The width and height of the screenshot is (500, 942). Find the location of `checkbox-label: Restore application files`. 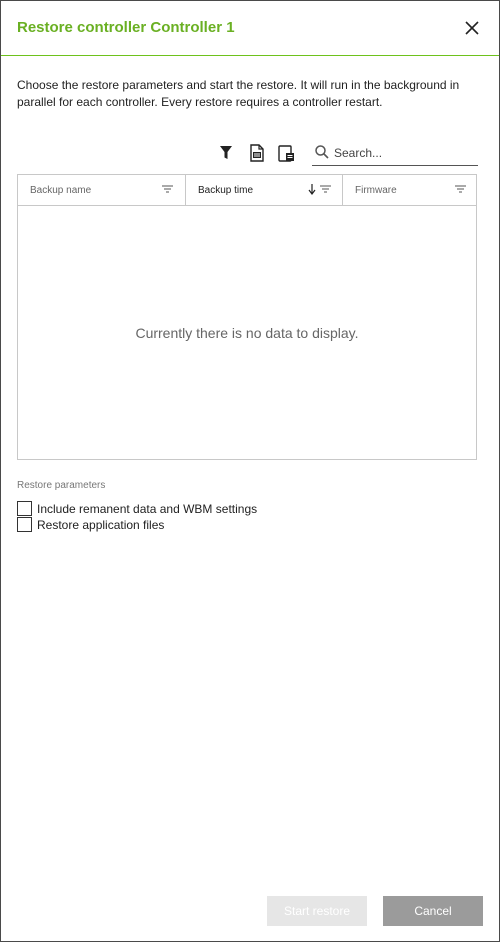

checkbox-label: Restore application files is located at coordinates (101, 525).